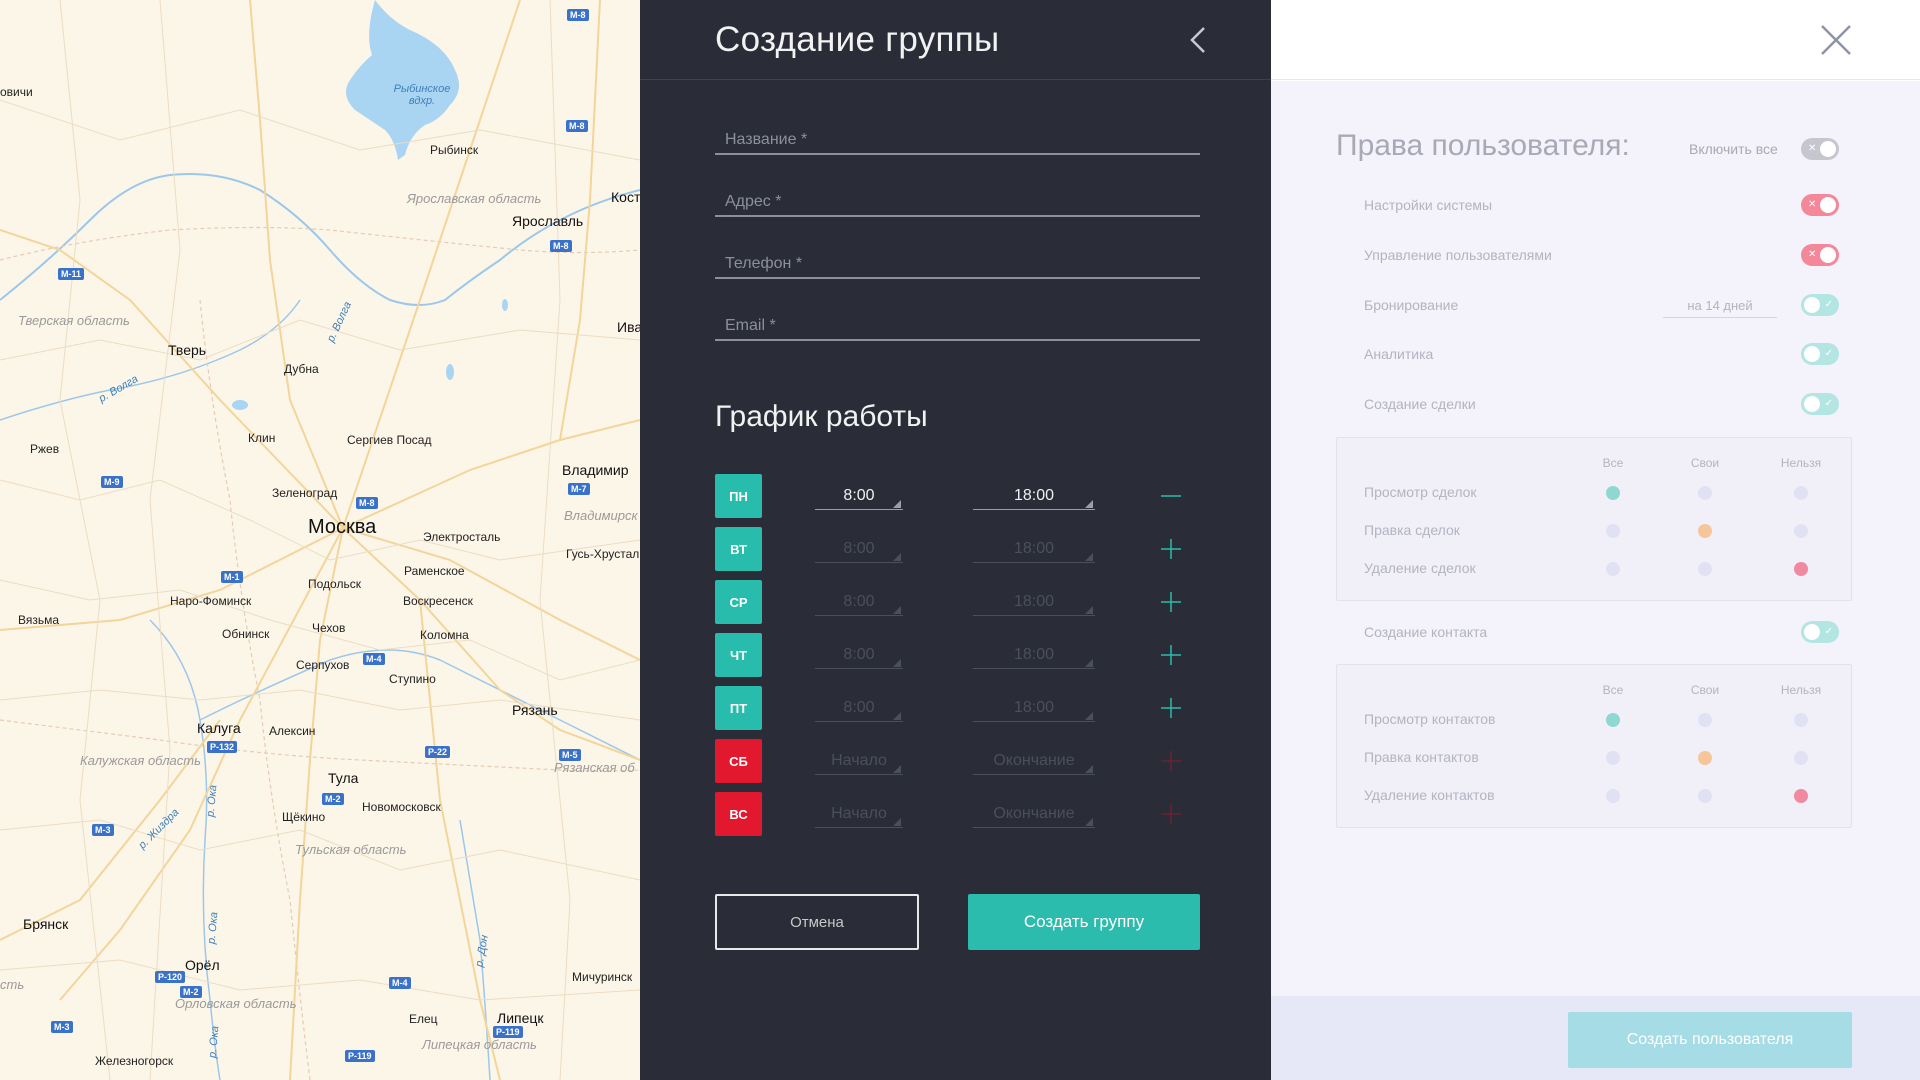 This screenshot has width=1920, height=1080. What do you see at coordinates (1820, 205) in the screenshot?
I see `system-settings-toggle: ✕` at bounding box center [1820, 205].